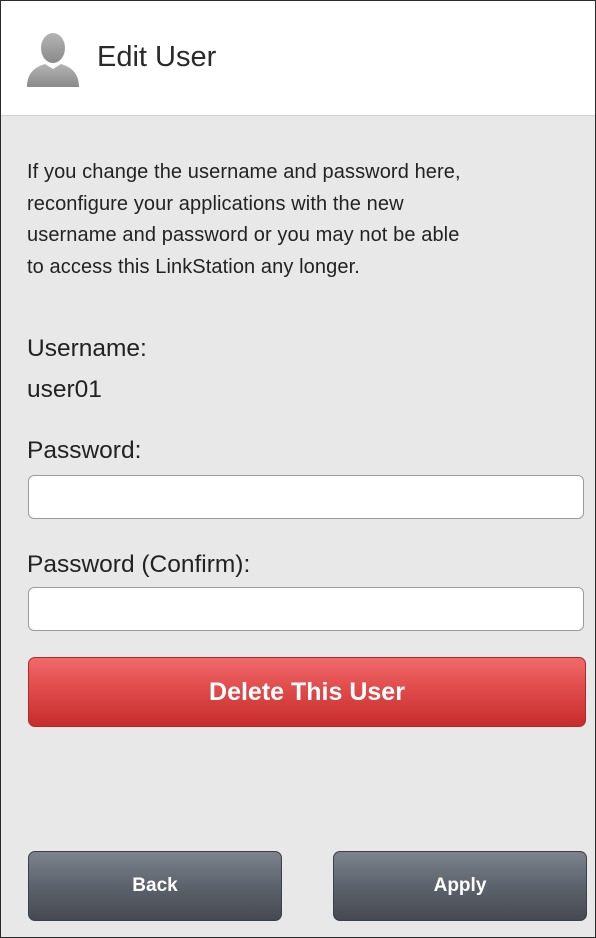 Image resolution: width=596 pixels, height=938 pixels. What do you see at coordinates (155, 886) in the screenshot?
I see `back-button: Back` at bounding box center [155, 886].